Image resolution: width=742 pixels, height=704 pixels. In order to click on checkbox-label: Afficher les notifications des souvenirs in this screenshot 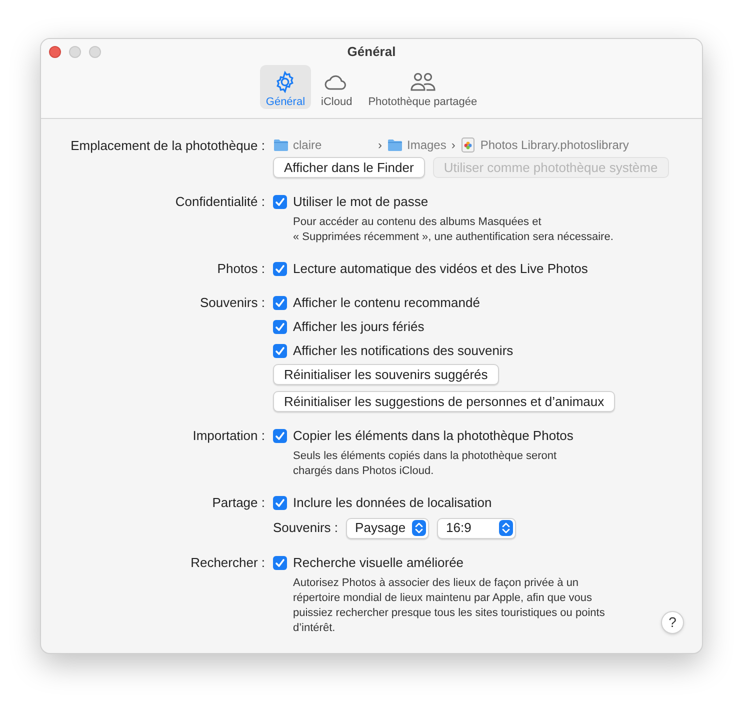, I will do `click(403, 351)`.